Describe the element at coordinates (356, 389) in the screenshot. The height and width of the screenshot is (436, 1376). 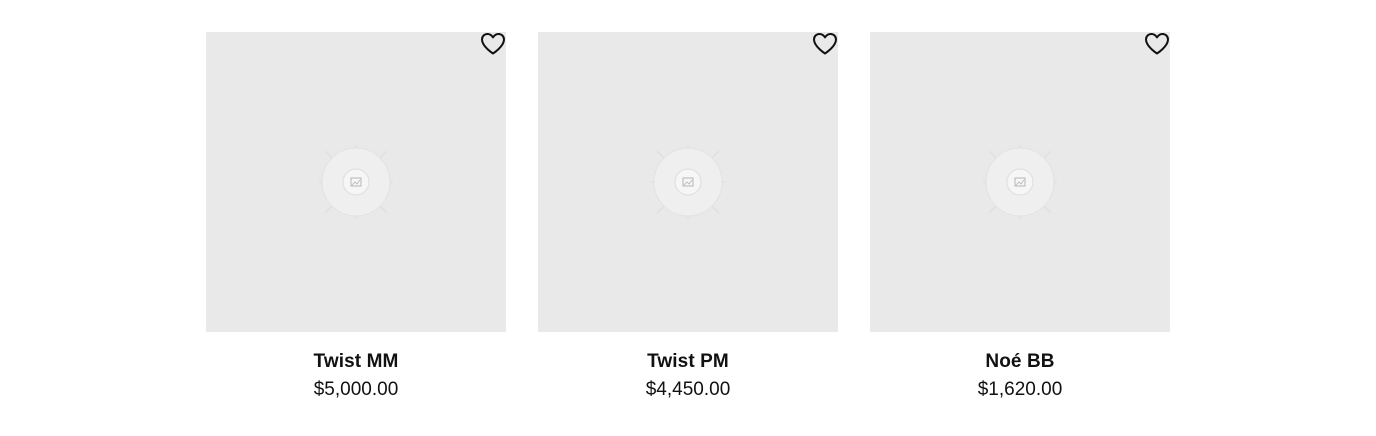
I see `product-price: $5,000.00` at that location.